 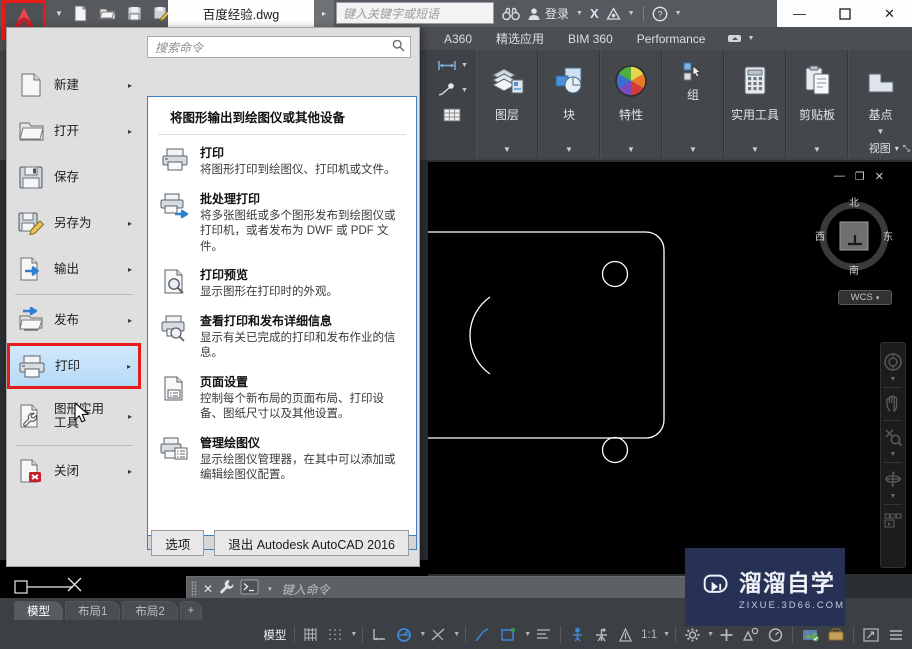 What do you see at coordinates (507, 149) in the screenshot?
I see `layers-panel-expand-icon: ▼` at bounding box center [507, 149].